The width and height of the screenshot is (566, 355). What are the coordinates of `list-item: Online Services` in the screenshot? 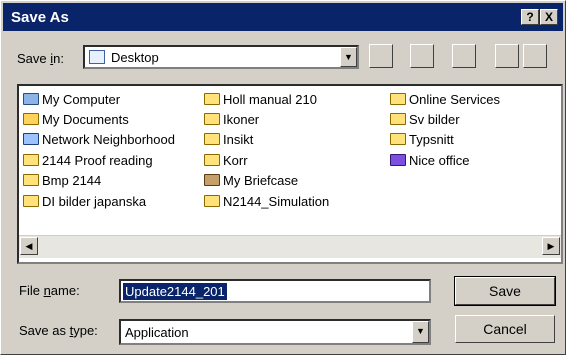 It's located at (445, 100).